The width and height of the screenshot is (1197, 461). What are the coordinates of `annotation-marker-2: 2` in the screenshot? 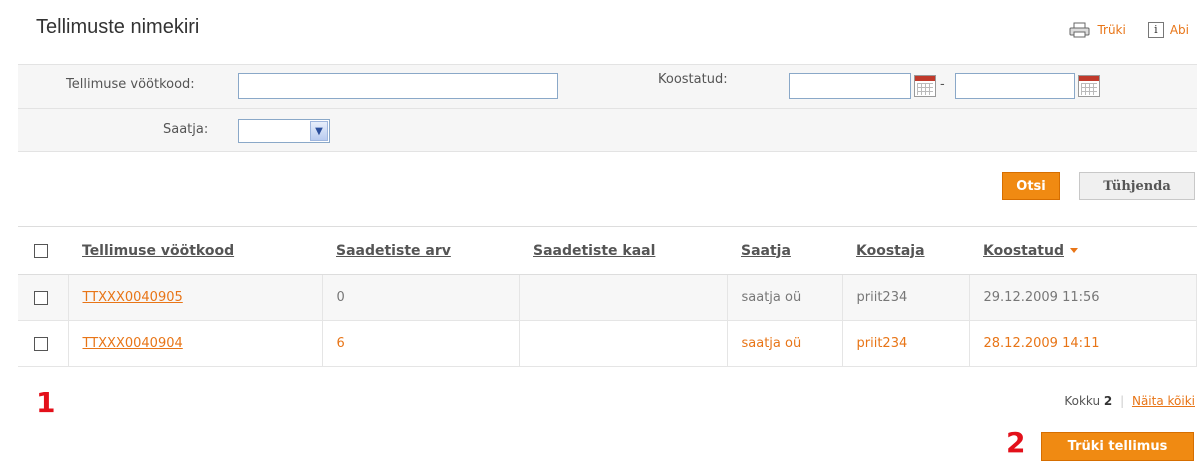 It's located at (1016, 442).